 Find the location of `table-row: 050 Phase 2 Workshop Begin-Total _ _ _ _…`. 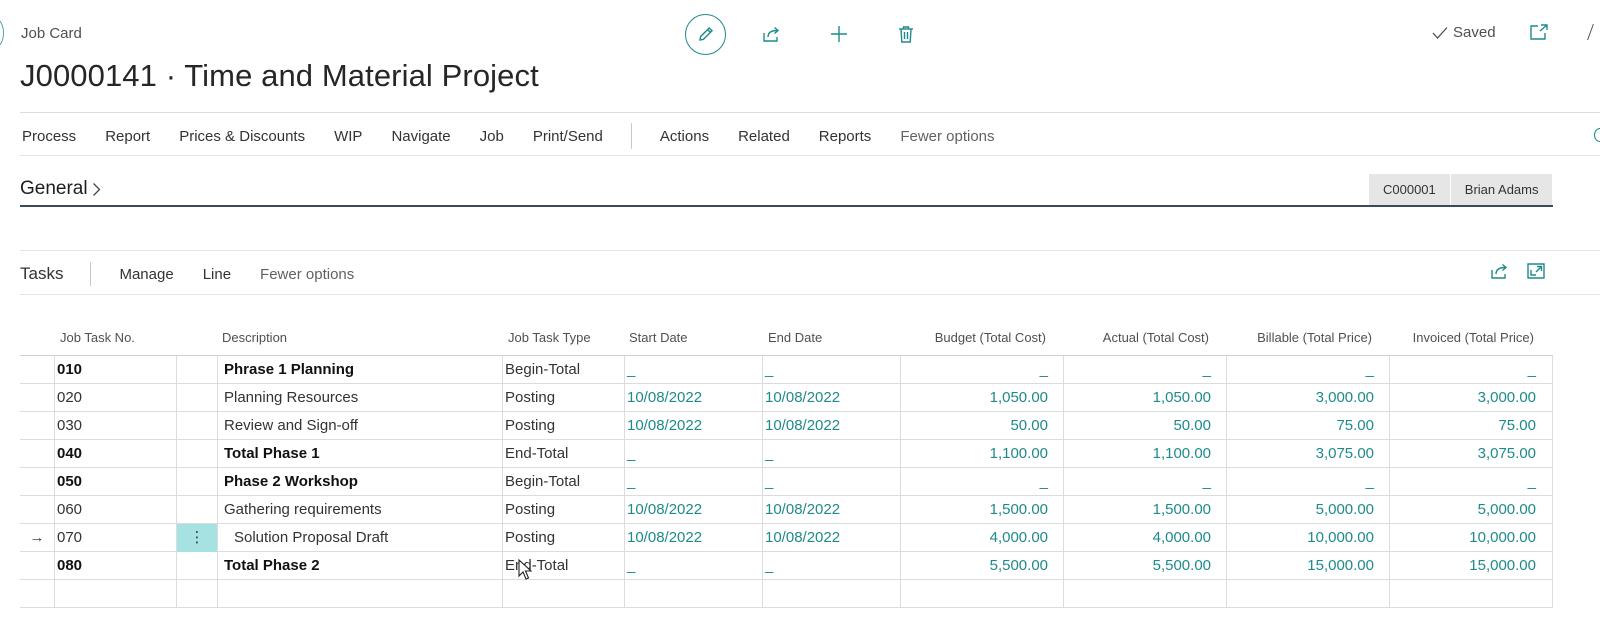

table-row: 050 Phase 2 Workshop Begin-Total _ _ _ _… is located at coordinates (786, 482).